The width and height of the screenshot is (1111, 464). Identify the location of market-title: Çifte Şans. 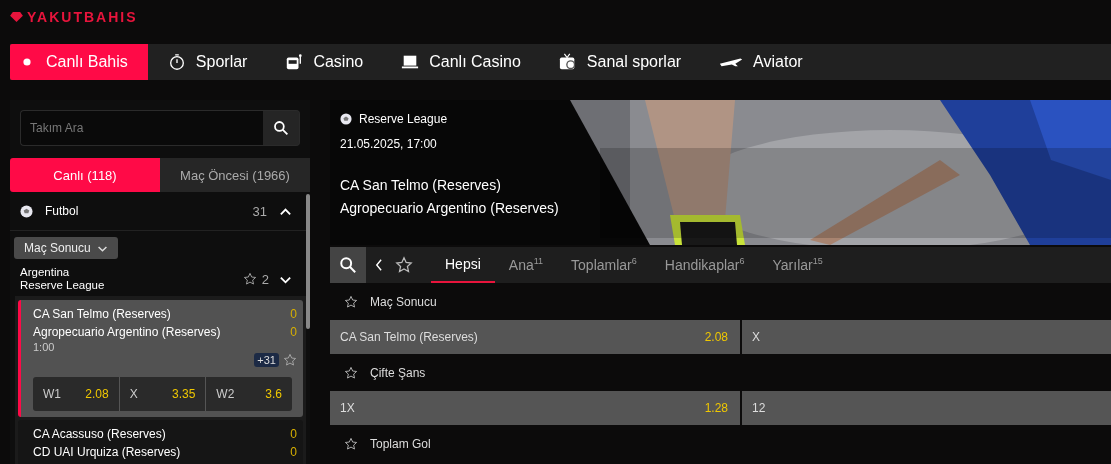
(398, 372).